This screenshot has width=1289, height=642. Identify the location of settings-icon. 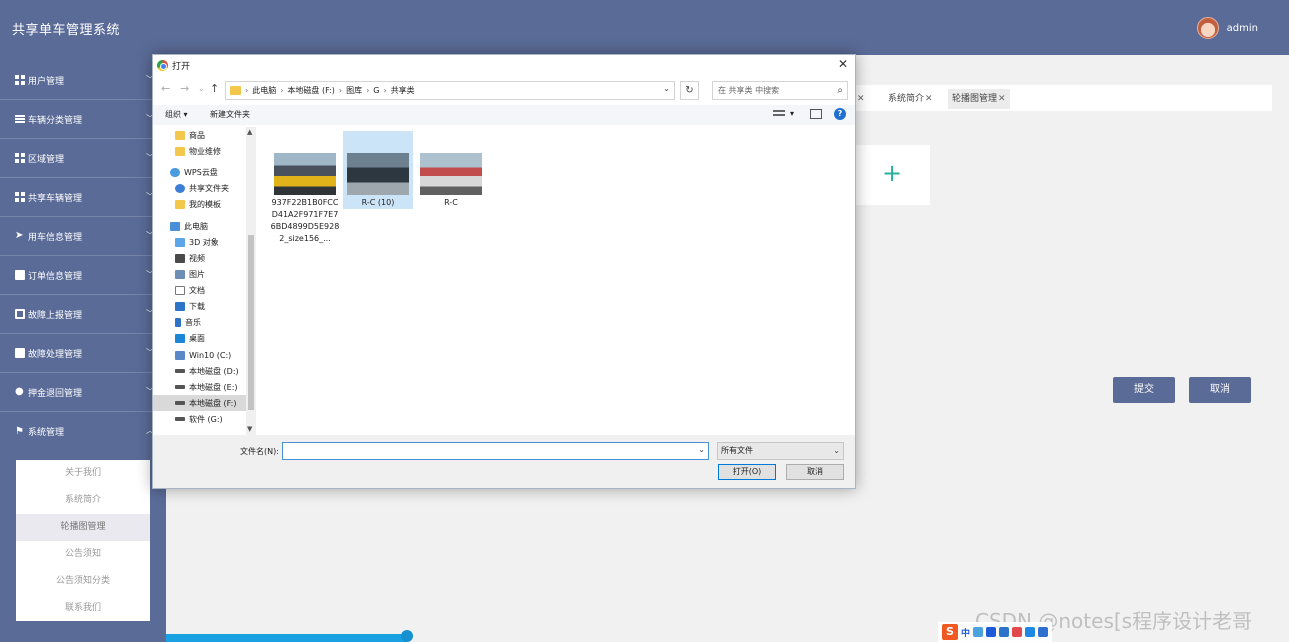
(1043, 632).